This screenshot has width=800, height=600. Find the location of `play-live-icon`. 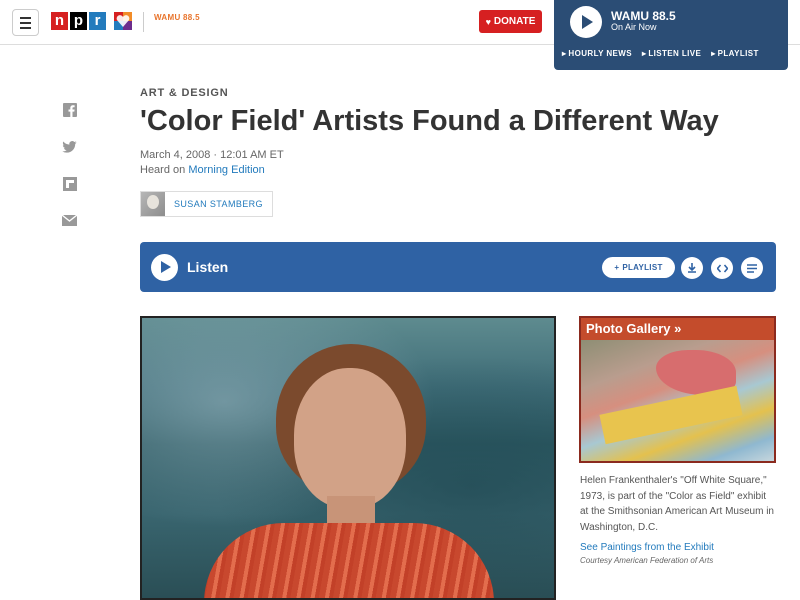

play-live-icon is located at coordinates (586, 22).